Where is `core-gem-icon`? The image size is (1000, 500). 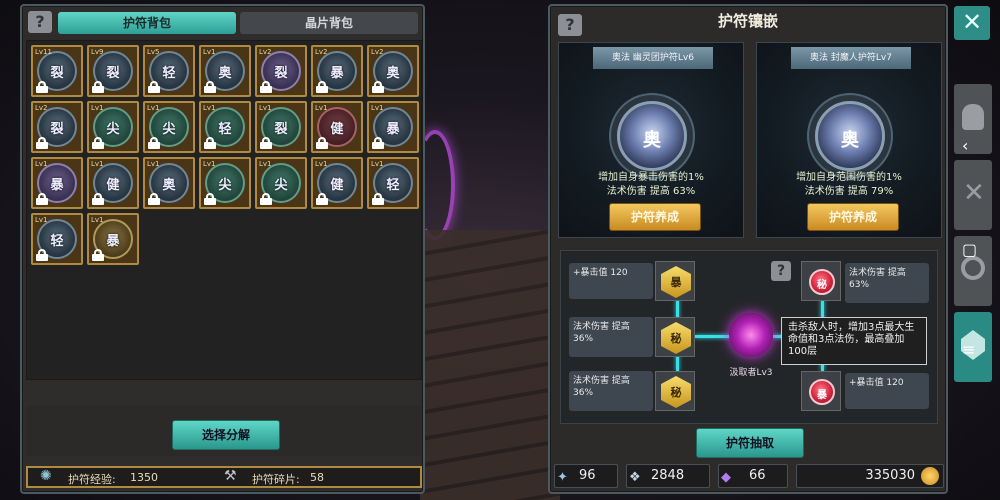 core-gem-icon is located at coordinates (751, 335).